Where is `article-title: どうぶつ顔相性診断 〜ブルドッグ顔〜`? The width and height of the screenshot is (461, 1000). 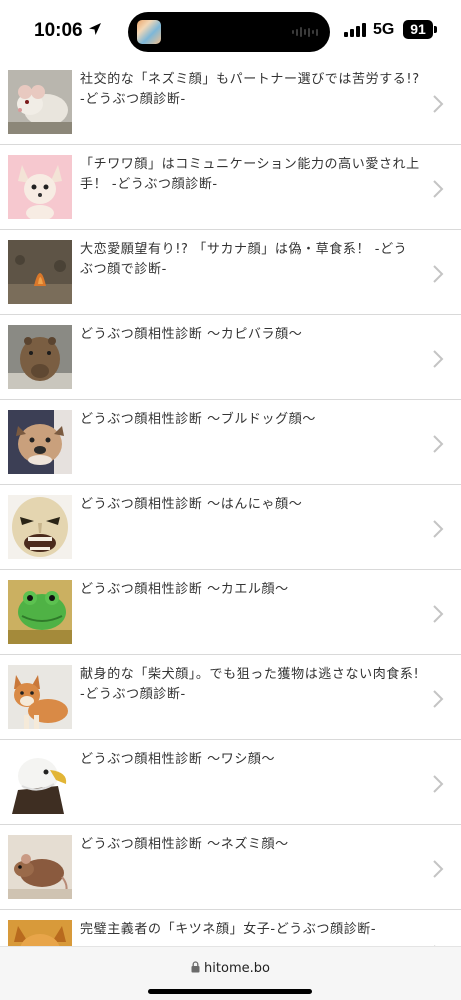
article-title: どうぶつ顔相性診断 〜ブルドッグ顔〜 is located at coordinates (198, 419).